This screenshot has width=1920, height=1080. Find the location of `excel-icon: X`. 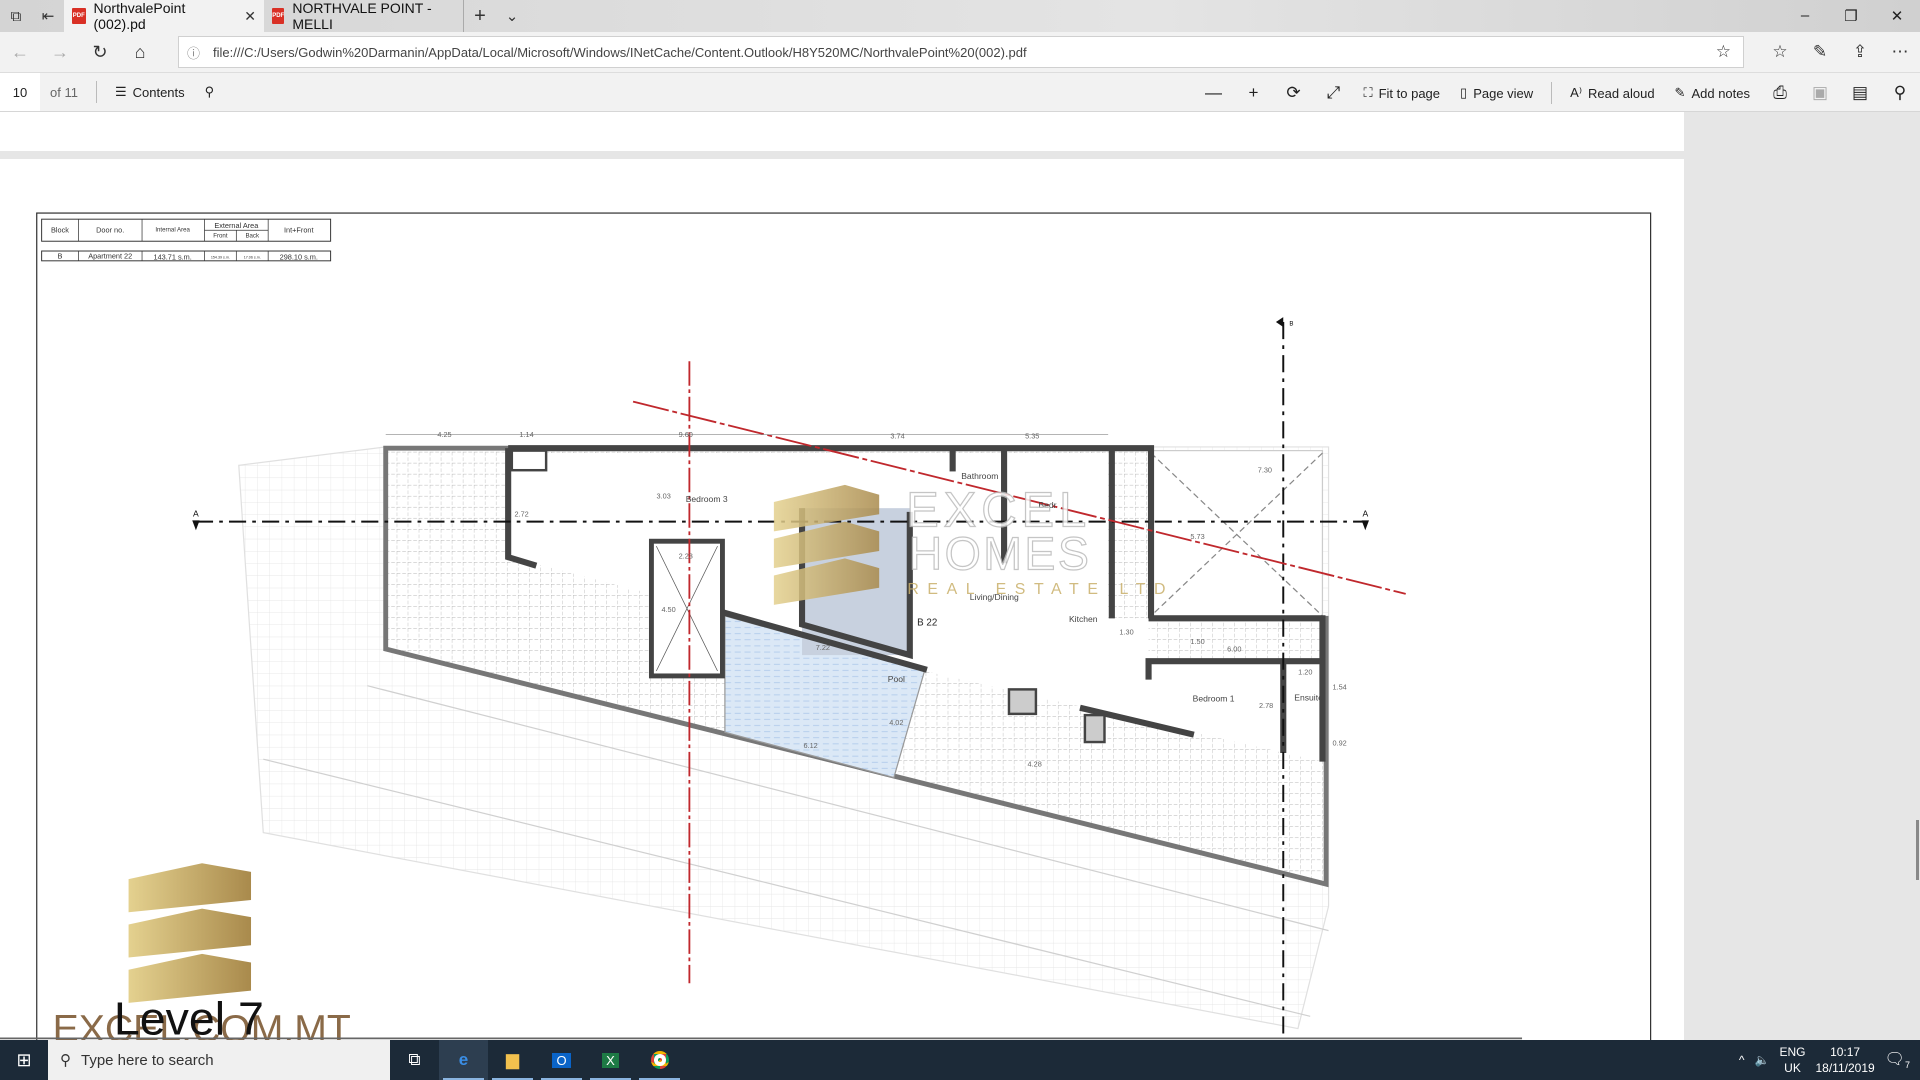

excel-icon: X is located at coordinates (610, 1060).